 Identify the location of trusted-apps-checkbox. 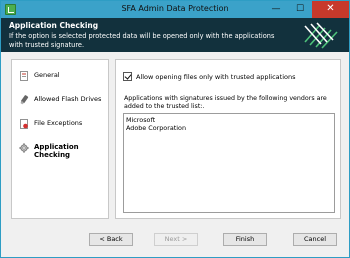
(127, 76).